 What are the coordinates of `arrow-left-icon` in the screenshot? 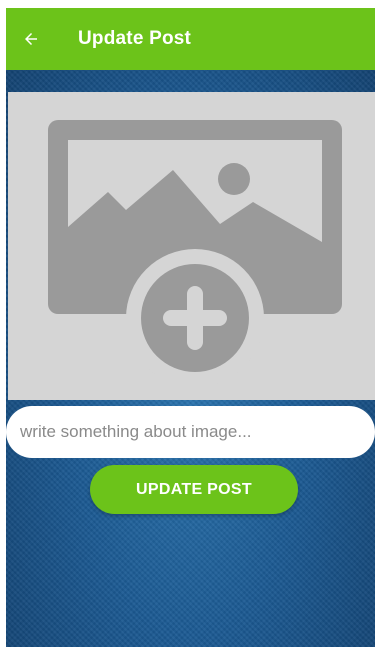 It's located at (31, 39).